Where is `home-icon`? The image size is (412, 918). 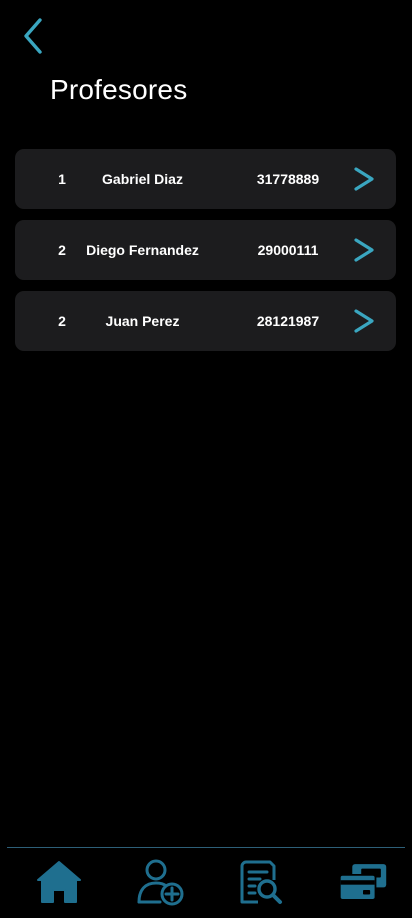
home-icon is located at coordinates (59, 882).